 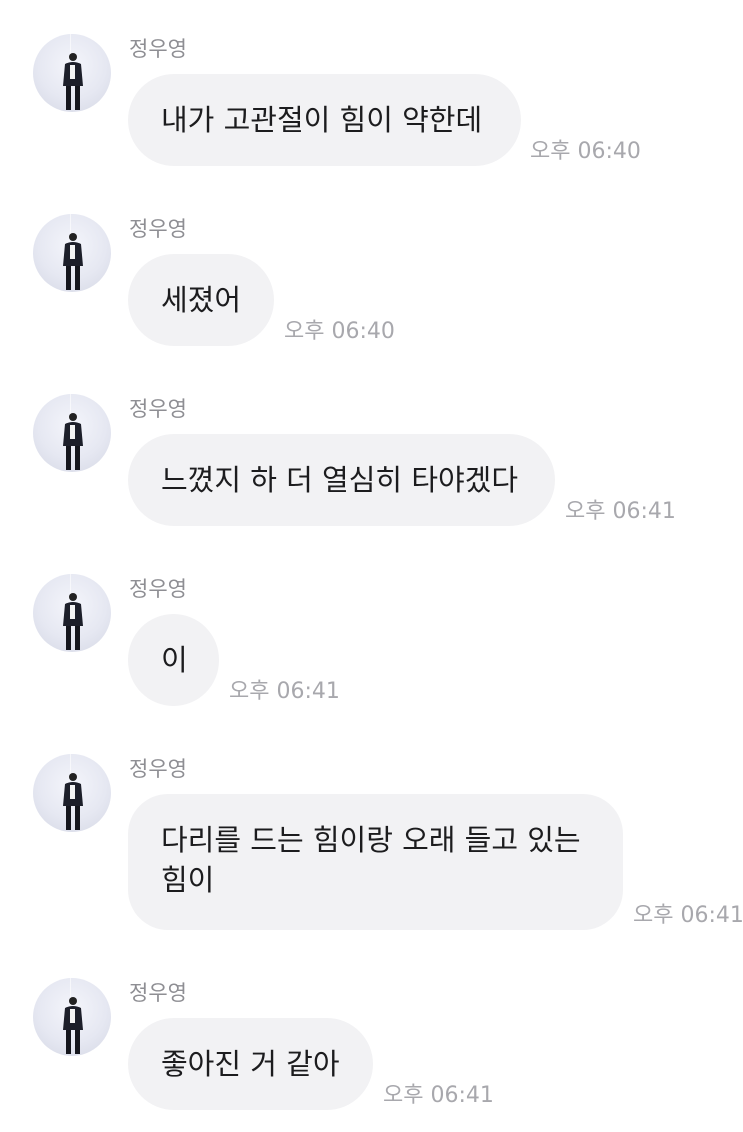 What do you see at coordinates (201, 300) in the screenshot?
I see `message-bubble: 세졌어` at bounding box center [201, 300].